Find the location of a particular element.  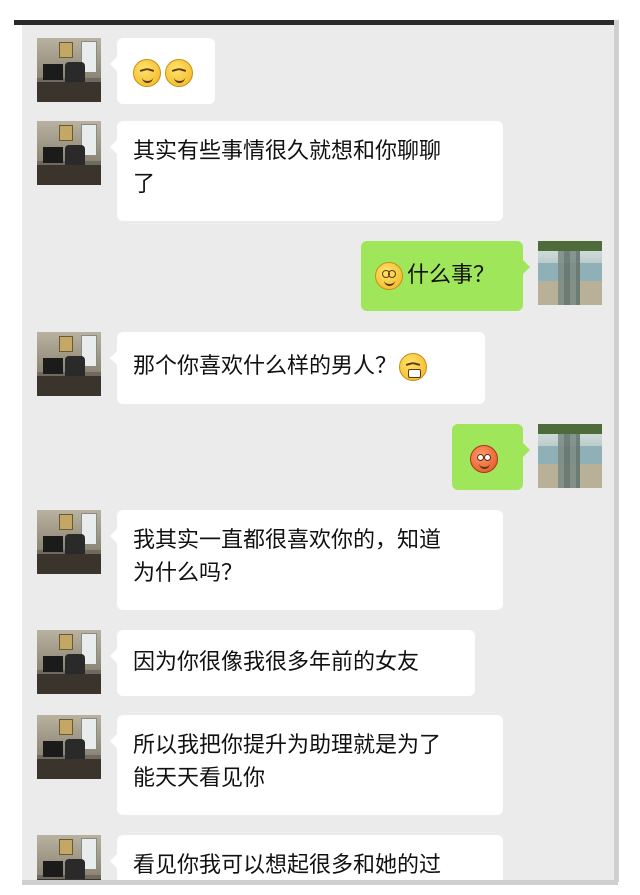

message-bubble: 其实有些事情很久就想和你聊聊 了 is located at coordinates (306, 171).